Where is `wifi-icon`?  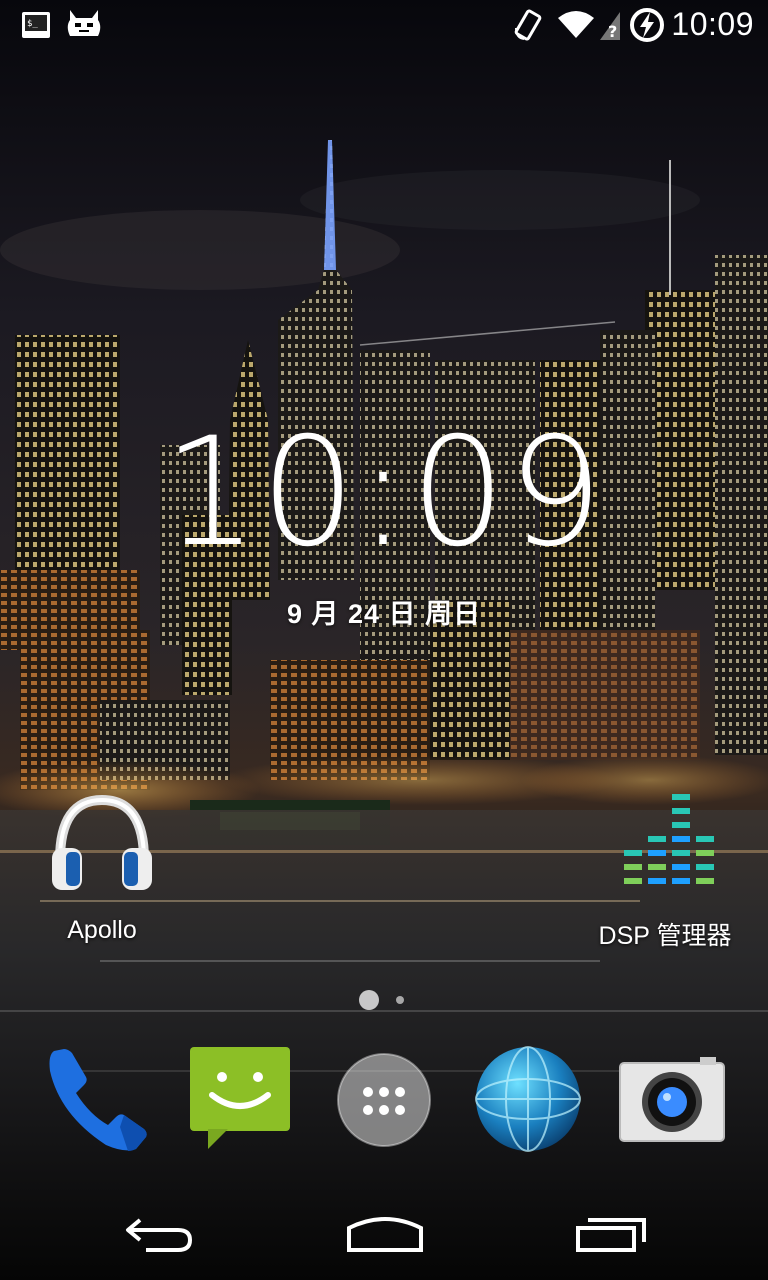
wifi-icon is located at coordinates (576, 24).